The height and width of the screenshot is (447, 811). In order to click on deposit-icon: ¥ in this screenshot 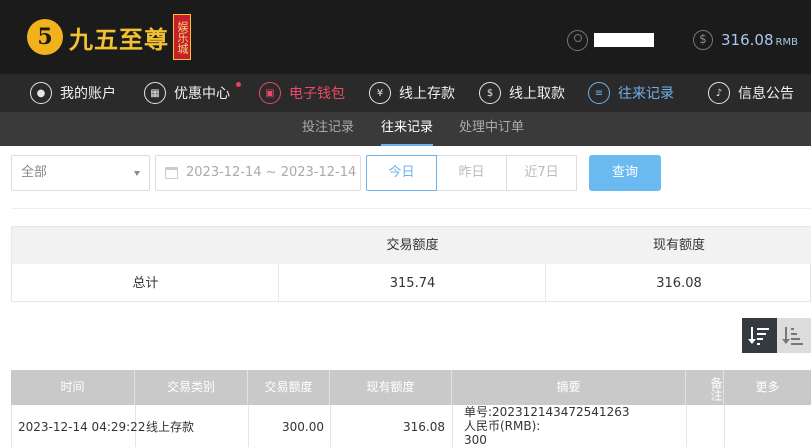, I will do `click(380, 93)`.